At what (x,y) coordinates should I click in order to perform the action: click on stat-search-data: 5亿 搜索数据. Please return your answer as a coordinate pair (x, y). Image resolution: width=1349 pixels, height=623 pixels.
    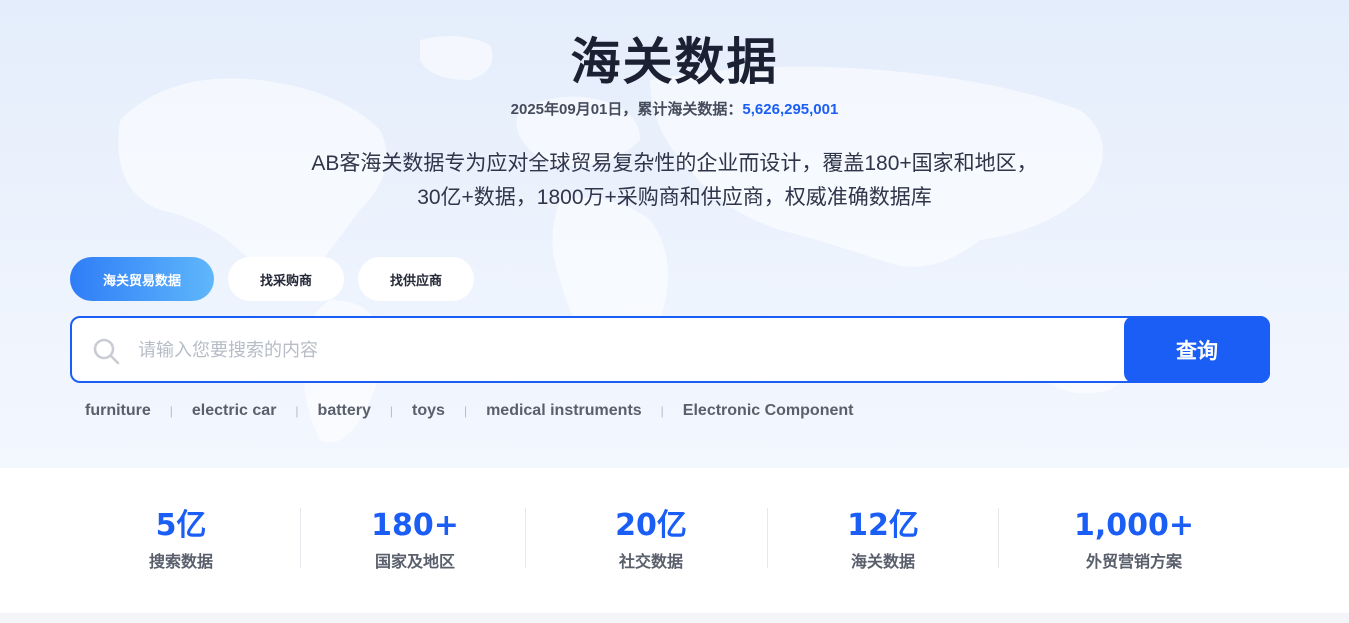
    Looking at the image, I should click on (181, 540).